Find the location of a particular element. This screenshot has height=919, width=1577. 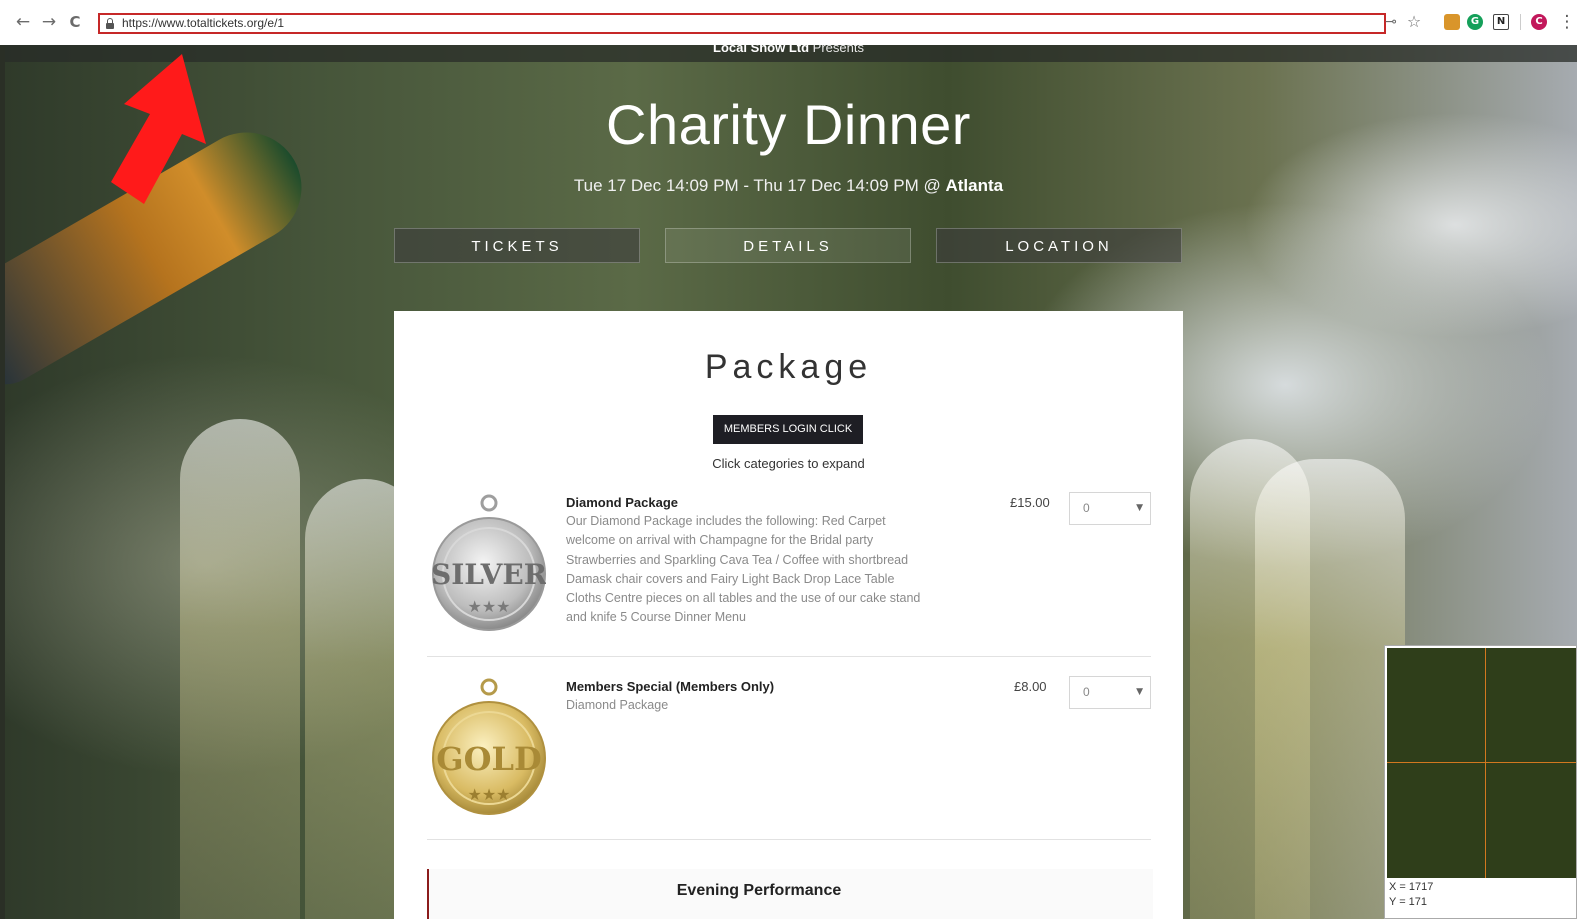

gold-medal-image: GOLD ★★★ is located at coordinates (489, 746).